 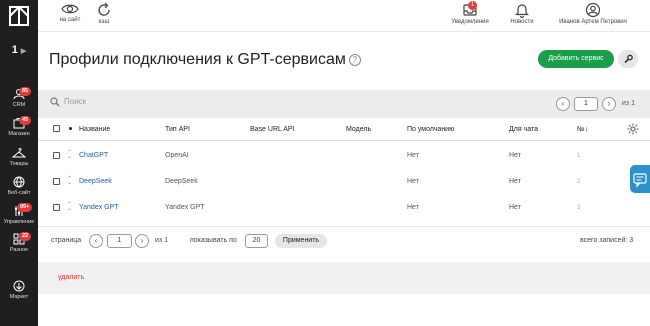 I want to click on crm-badge: 85, so click(x=25, y=91).